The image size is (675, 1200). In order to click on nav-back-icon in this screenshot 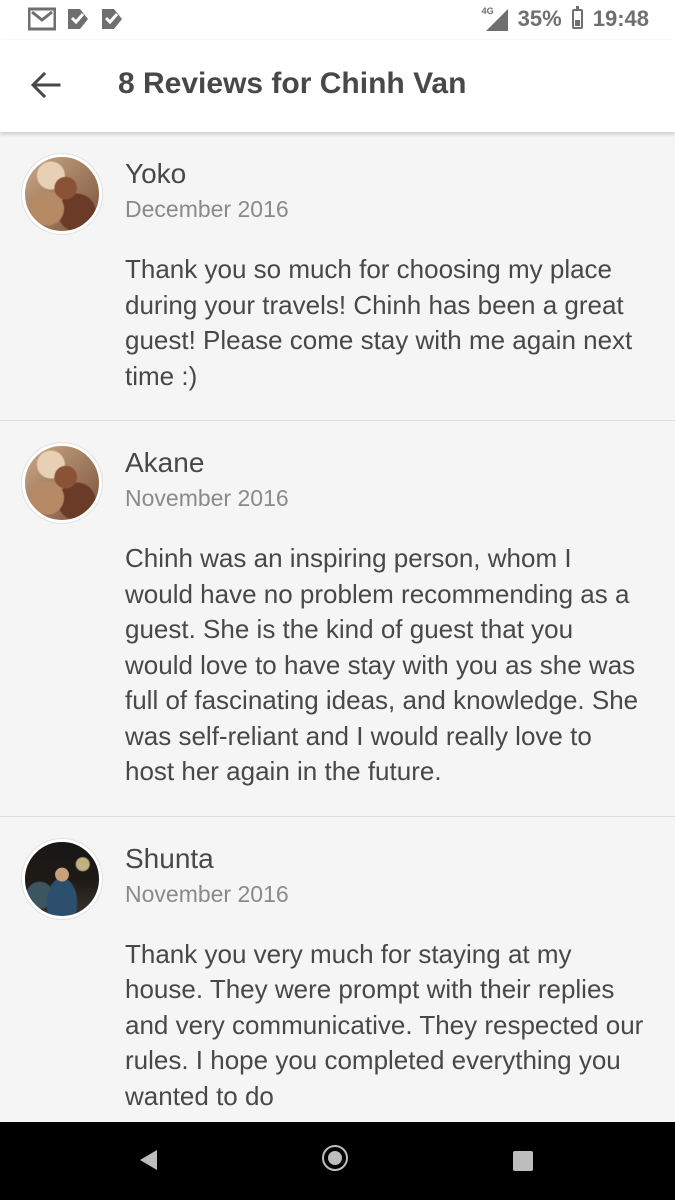, I will do `click(148, 1160)`.